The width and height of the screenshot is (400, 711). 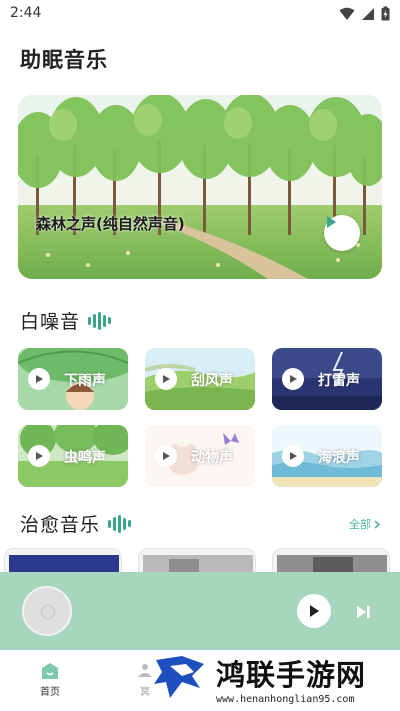 I want to click on tile-insects: 虫鸣声, so click(x=73, y=456).